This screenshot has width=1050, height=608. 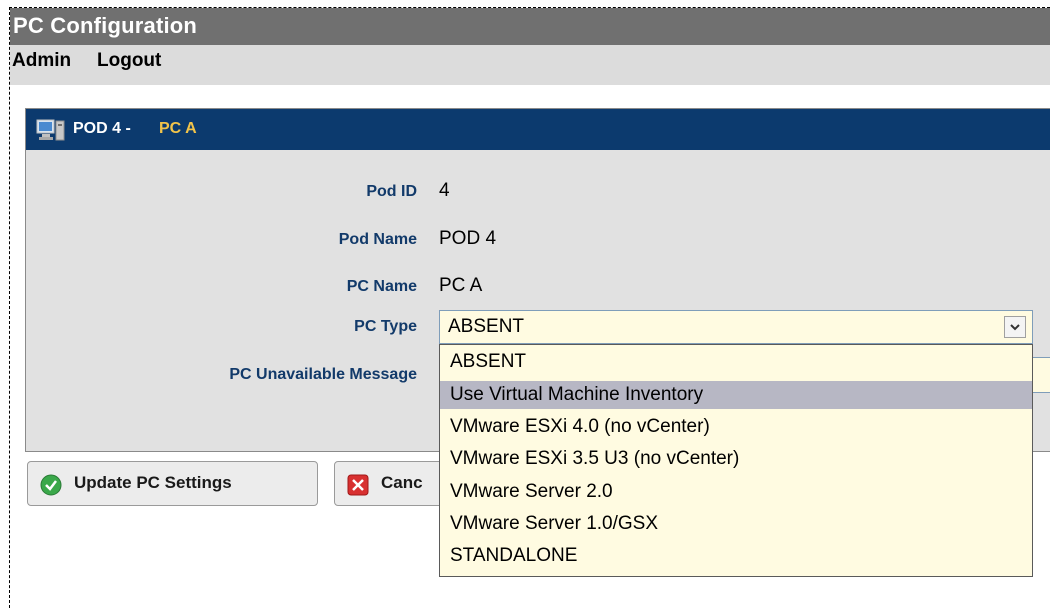 What do you see at coordinates (736, 556) in the screenshot?
I see `dropdown-option: STANDALONE` at bounding box center [736, 556].